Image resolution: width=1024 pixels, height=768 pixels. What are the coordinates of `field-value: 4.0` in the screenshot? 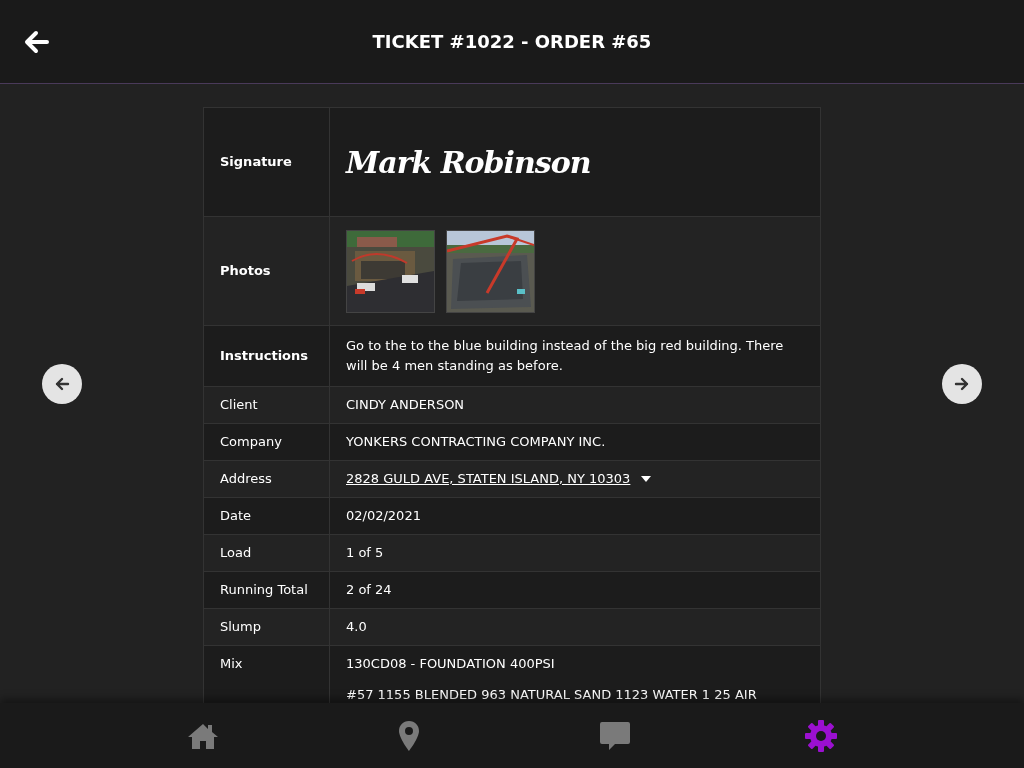 It's located at (356, 627).